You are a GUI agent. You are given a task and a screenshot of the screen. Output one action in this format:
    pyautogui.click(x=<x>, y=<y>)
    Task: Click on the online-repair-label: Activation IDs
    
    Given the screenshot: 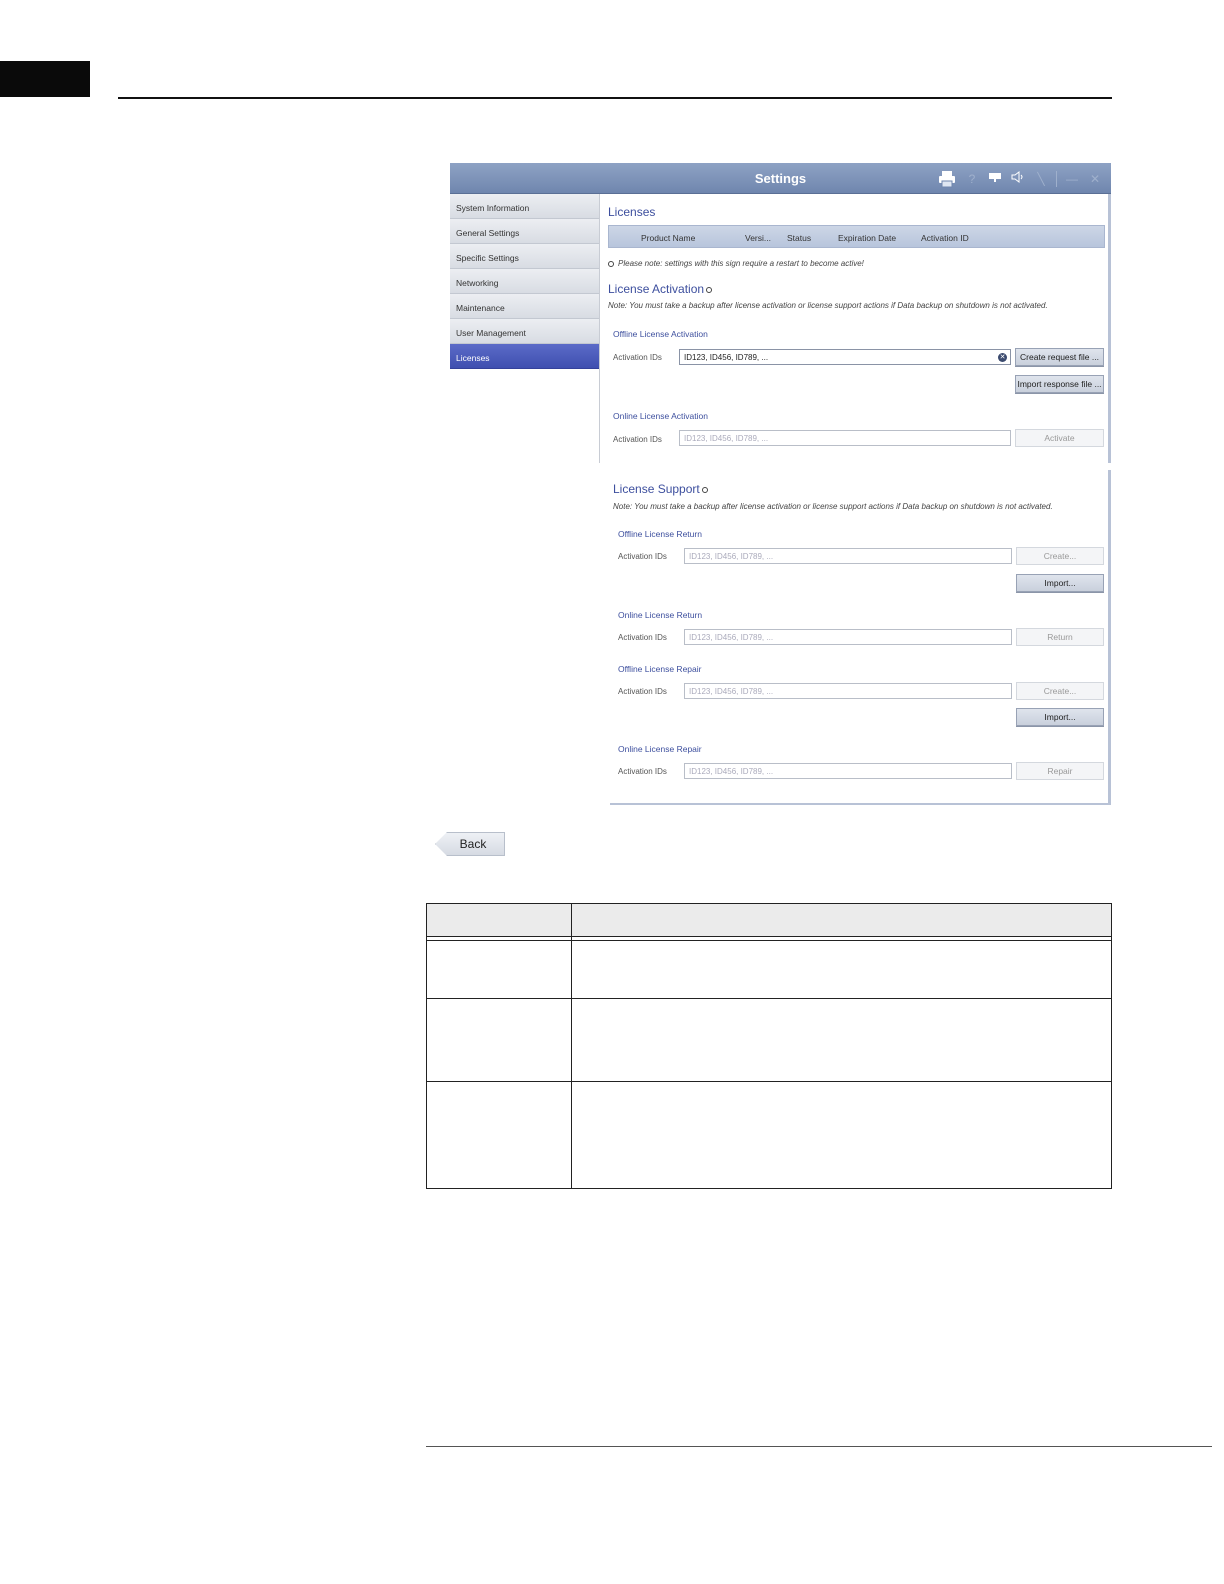 What is the action you would take?
    pyautogui.click(x=642, y=771)
    